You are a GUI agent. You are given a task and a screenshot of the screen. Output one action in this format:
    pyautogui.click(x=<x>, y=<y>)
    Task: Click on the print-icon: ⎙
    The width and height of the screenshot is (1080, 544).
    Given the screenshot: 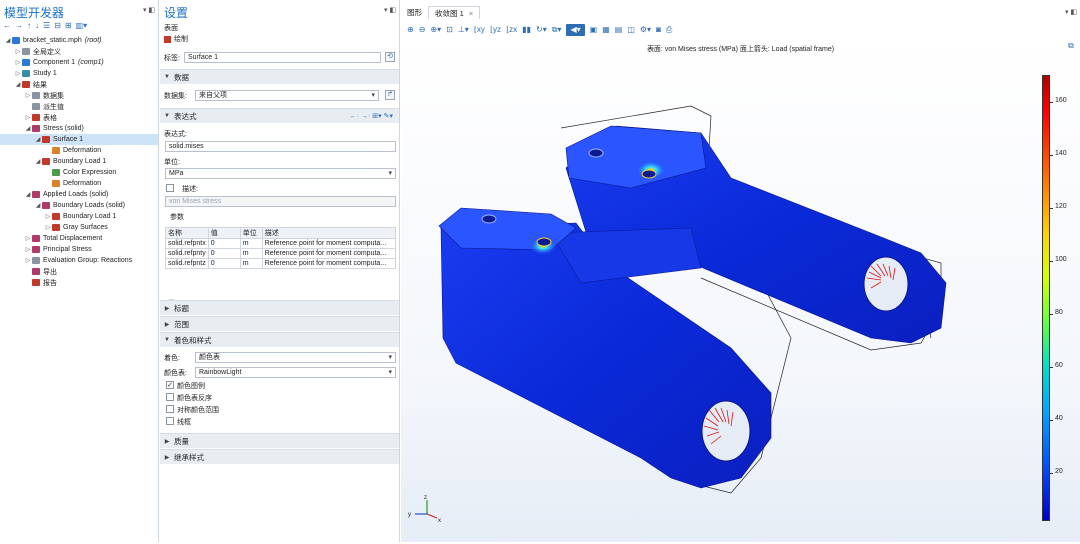 What is the action you would take?
    pyautogui.click(x=669, y=30)
    